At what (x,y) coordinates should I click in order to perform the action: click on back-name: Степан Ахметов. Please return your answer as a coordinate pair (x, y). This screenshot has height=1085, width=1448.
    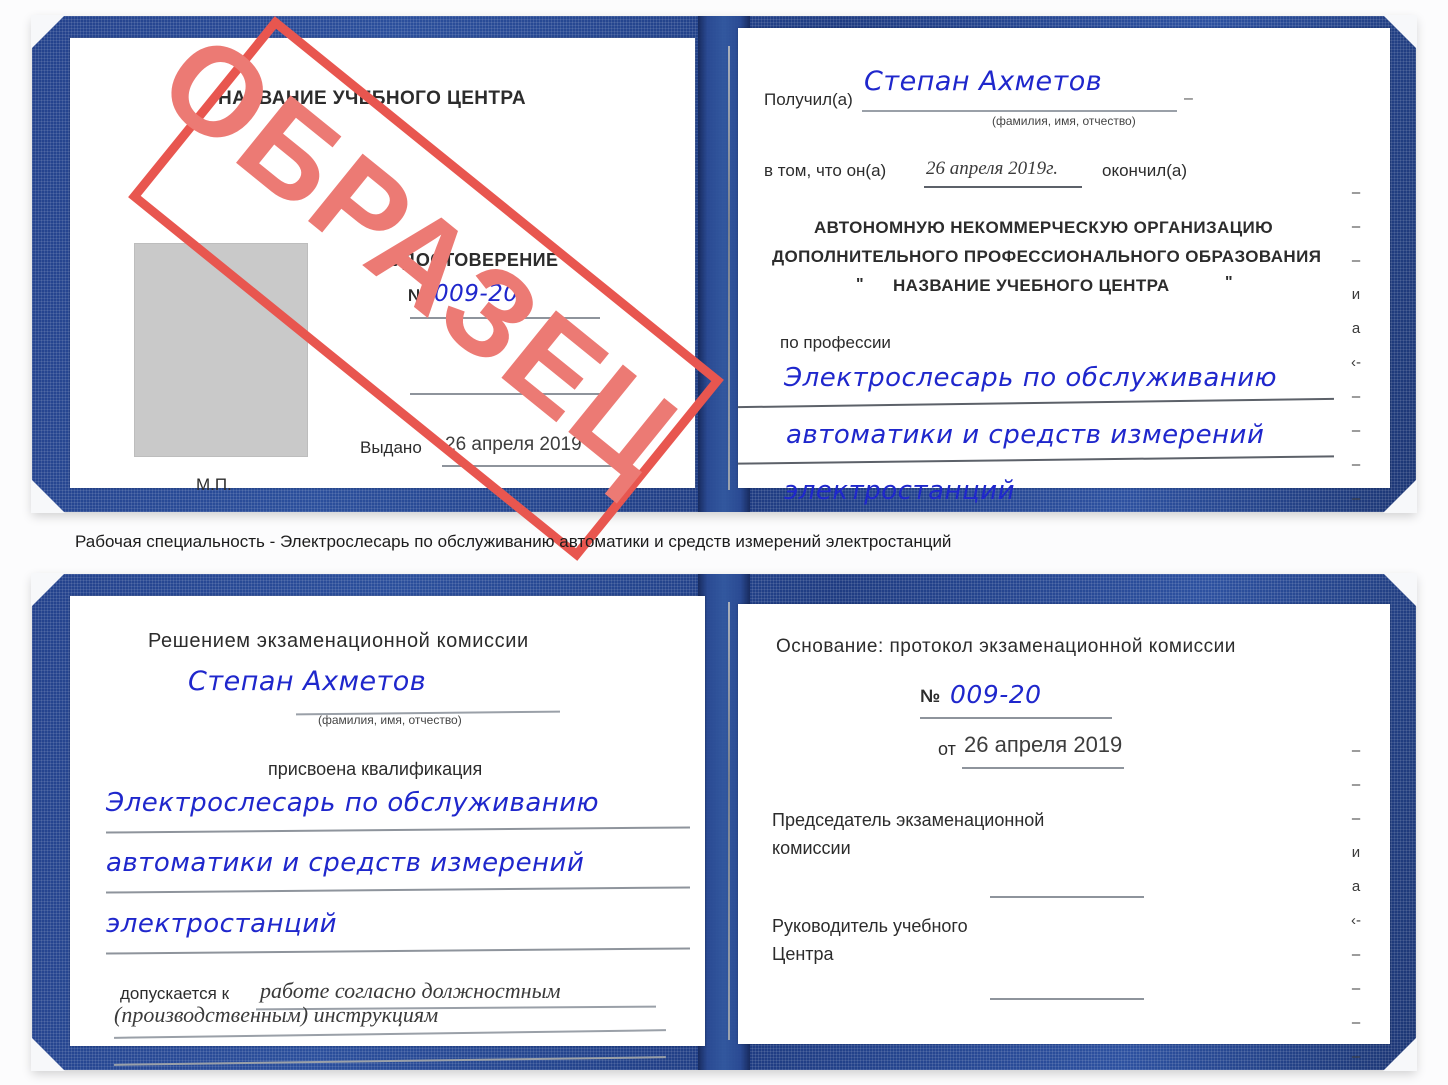
    Looking at the image, I should click on (307, 681).